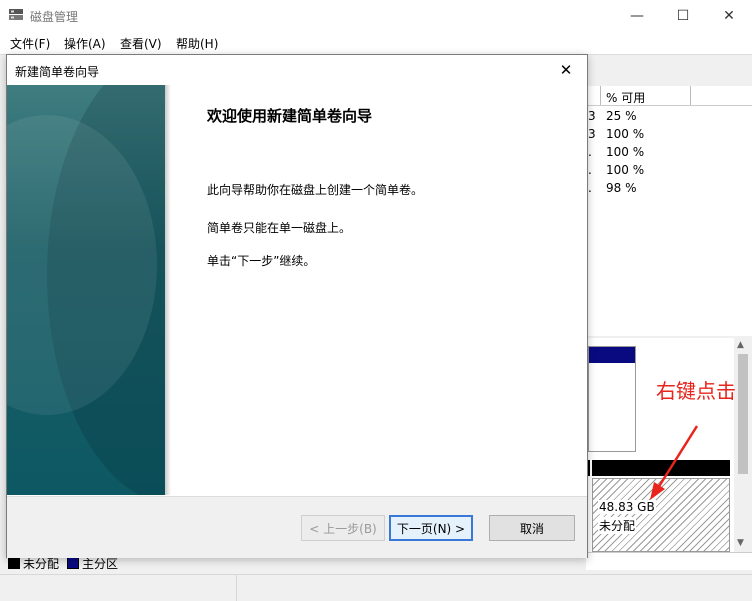 The width and height of the screenshot is (752, 601). What do you see at coordinates (674, 462) in the screenshot?
I see `annotation-arrow-icon` at bounding box center [674, 462].